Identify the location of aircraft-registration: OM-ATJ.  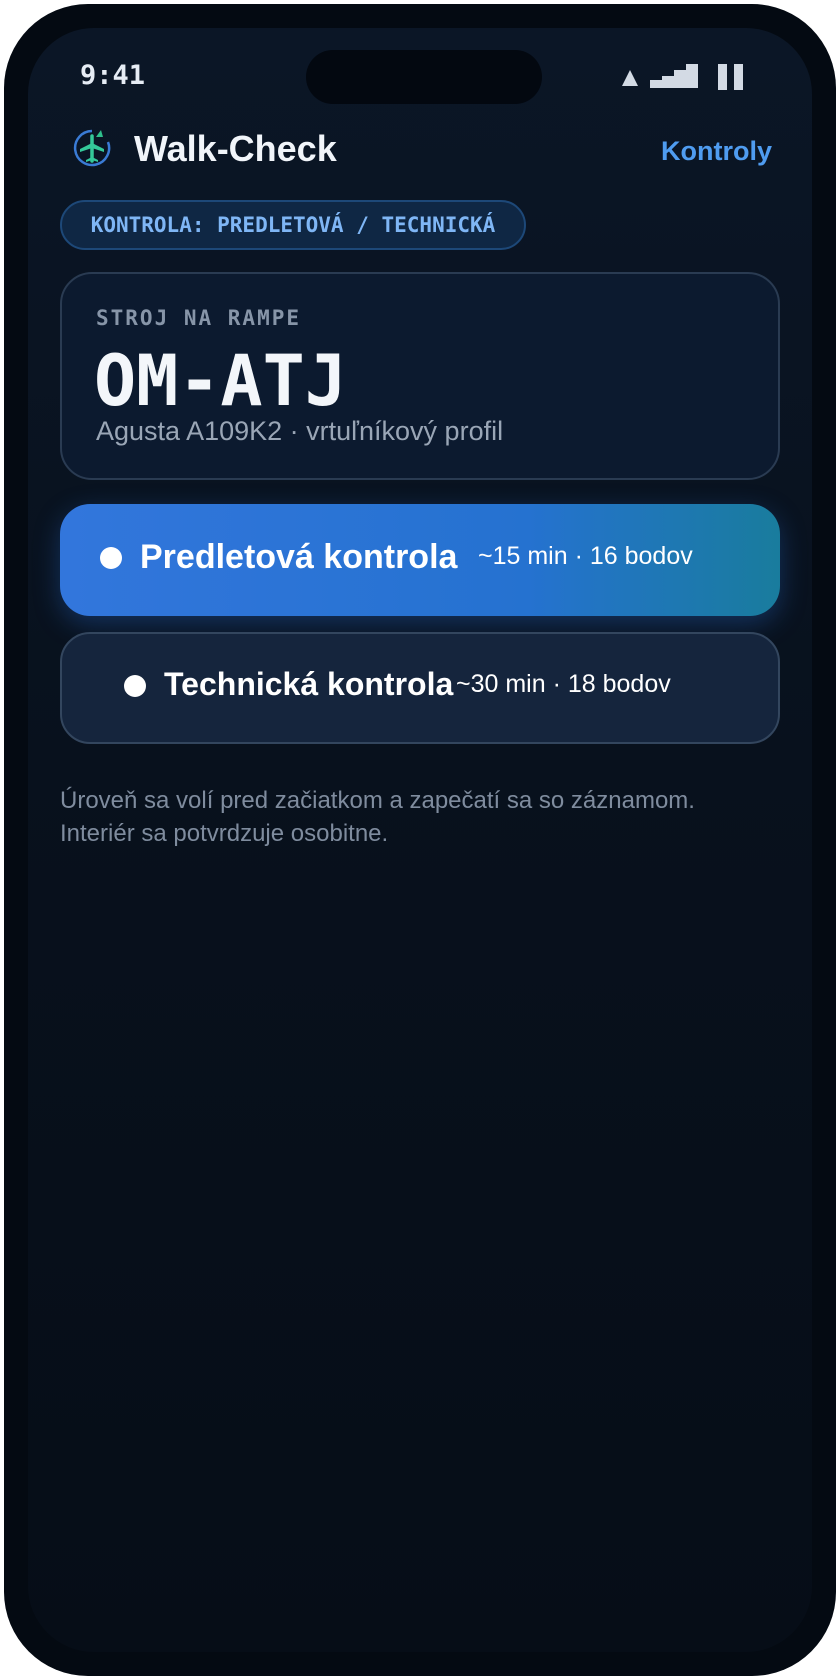
(220, 381).